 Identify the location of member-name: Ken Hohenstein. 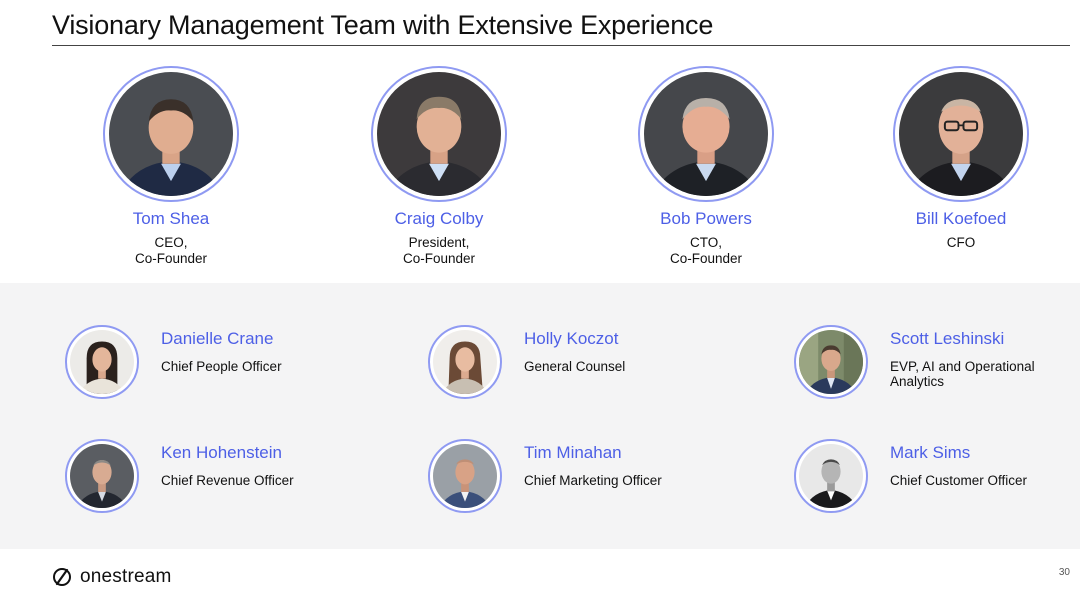
(221, 452).